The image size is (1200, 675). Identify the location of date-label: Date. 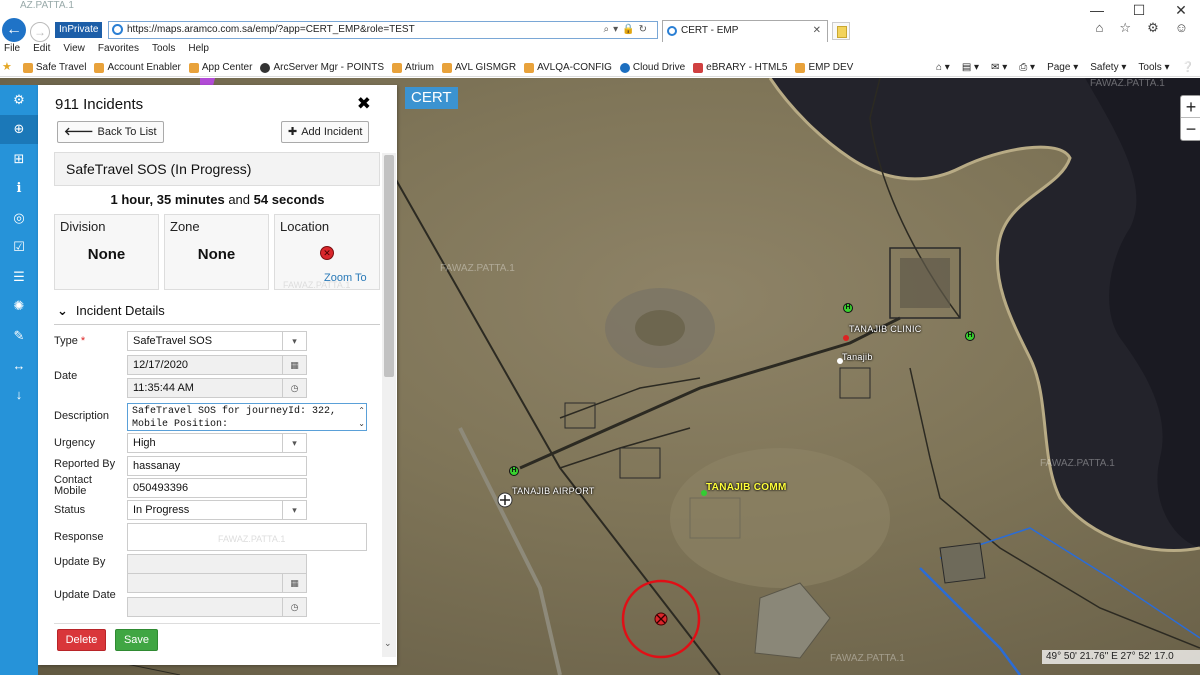
(66, 376).